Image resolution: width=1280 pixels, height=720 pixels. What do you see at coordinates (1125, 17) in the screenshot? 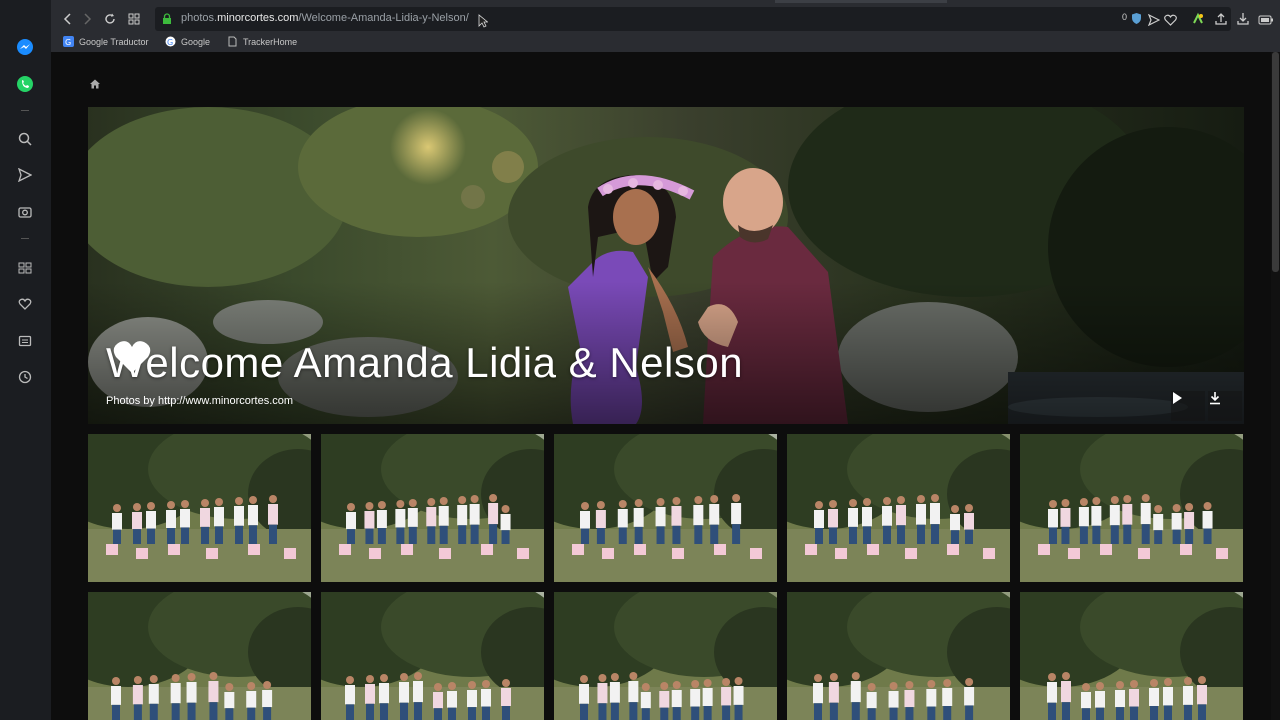
I see `adblock-count: 0` at bounding box center [1125, 17].